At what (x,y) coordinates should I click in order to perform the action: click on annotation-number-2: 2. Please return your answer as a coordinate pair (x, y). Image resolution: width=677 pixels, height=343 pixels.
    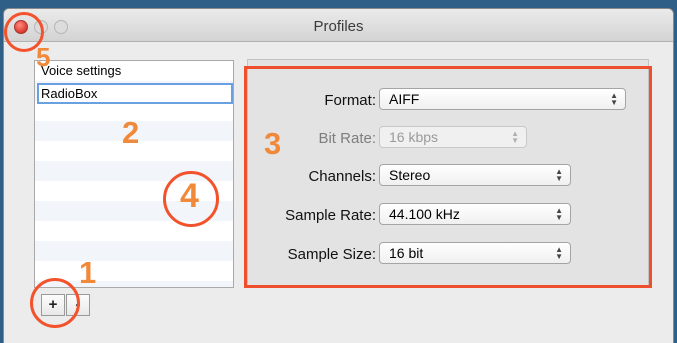
    Looking at the image, I should click on (131, 132).